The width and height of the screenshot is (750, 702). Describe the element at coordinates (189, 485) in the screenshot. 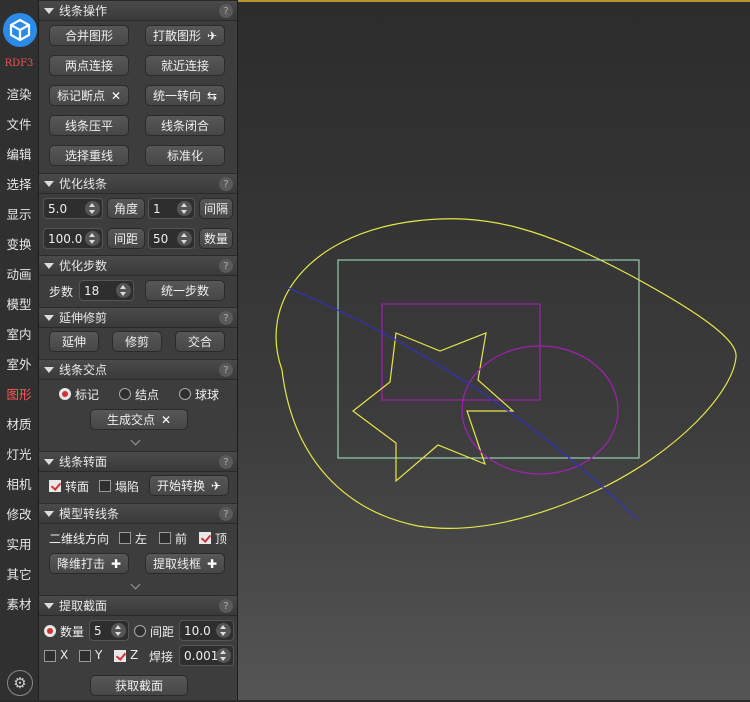

I see `start-convert-button: 开始转换 ✈` at that location.